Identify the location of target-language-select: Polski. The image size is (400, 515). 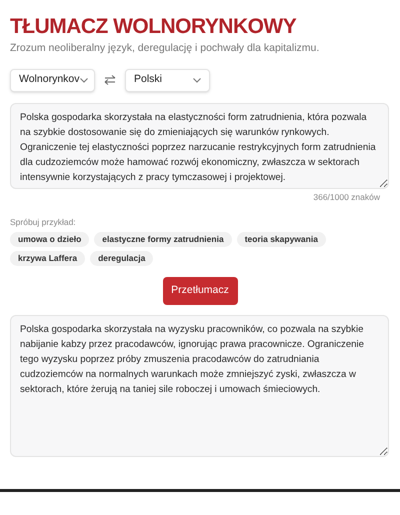
(167, 80).